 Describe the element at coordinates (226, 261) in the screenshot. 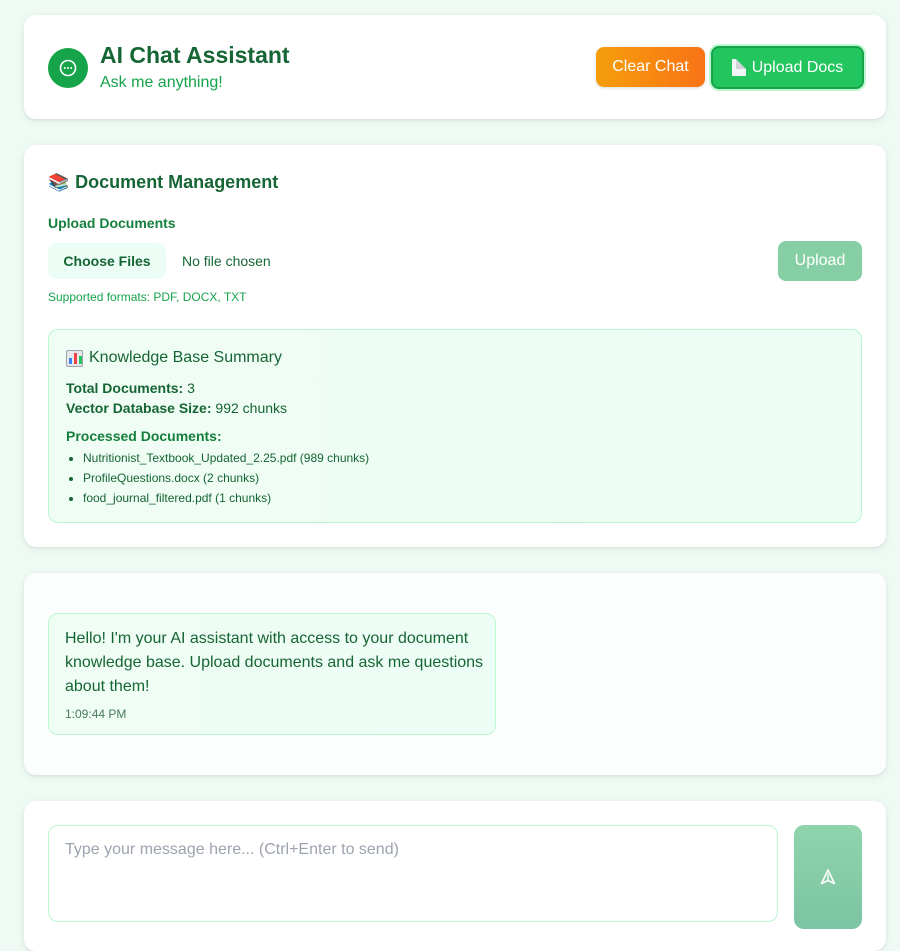

I see `no-file-text: No file chosen` at that location.